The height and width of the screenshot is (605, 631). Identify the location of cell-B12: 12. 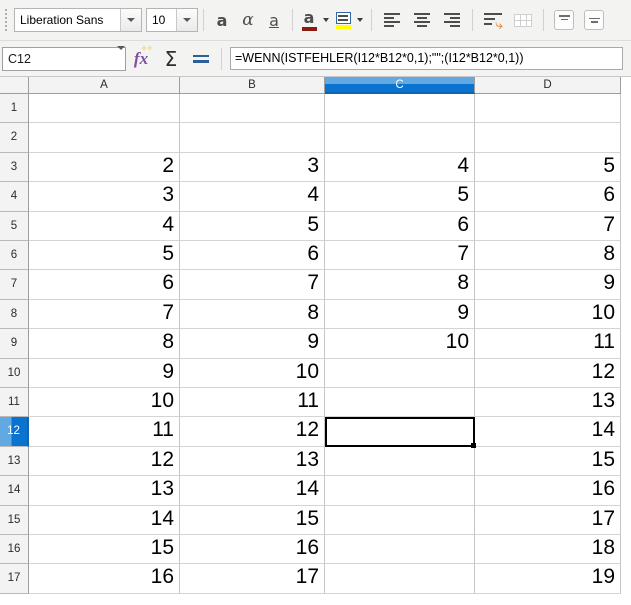
(252, 432).